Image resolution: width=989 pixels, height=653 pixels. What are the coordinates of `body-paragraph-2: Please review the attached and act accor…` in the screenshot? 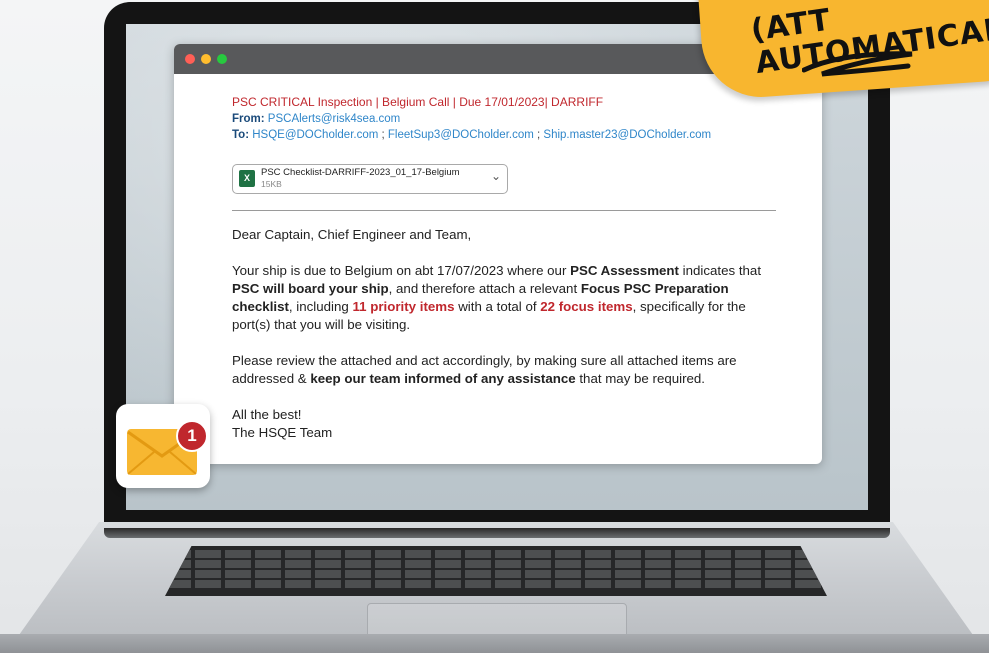 It's located at (506, 370).